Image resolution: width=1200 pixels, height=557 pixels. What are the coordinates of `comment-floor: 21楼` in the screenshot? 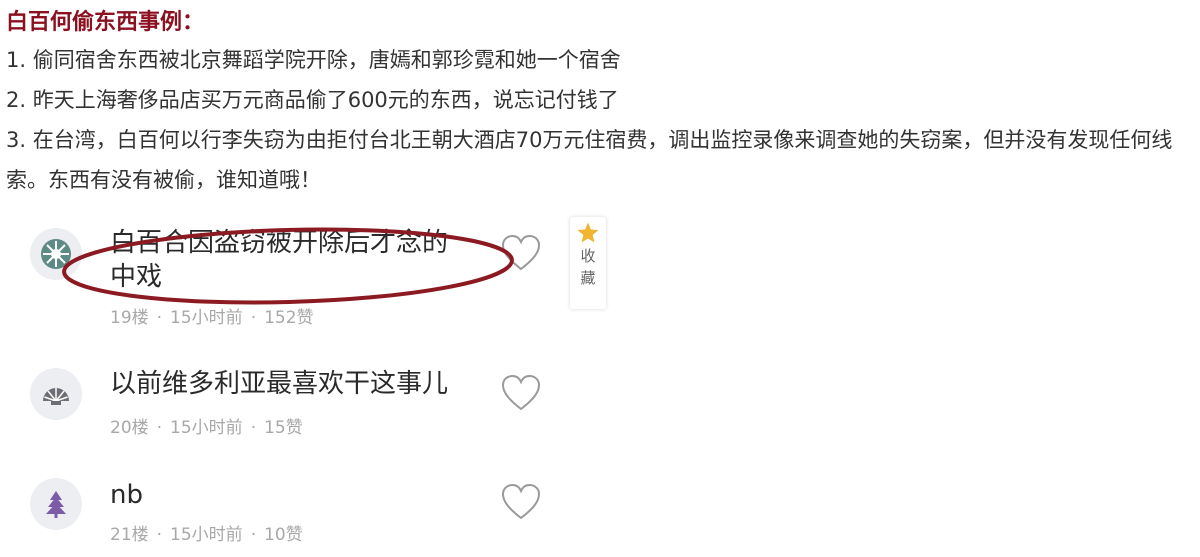 It's located at (129, 535).